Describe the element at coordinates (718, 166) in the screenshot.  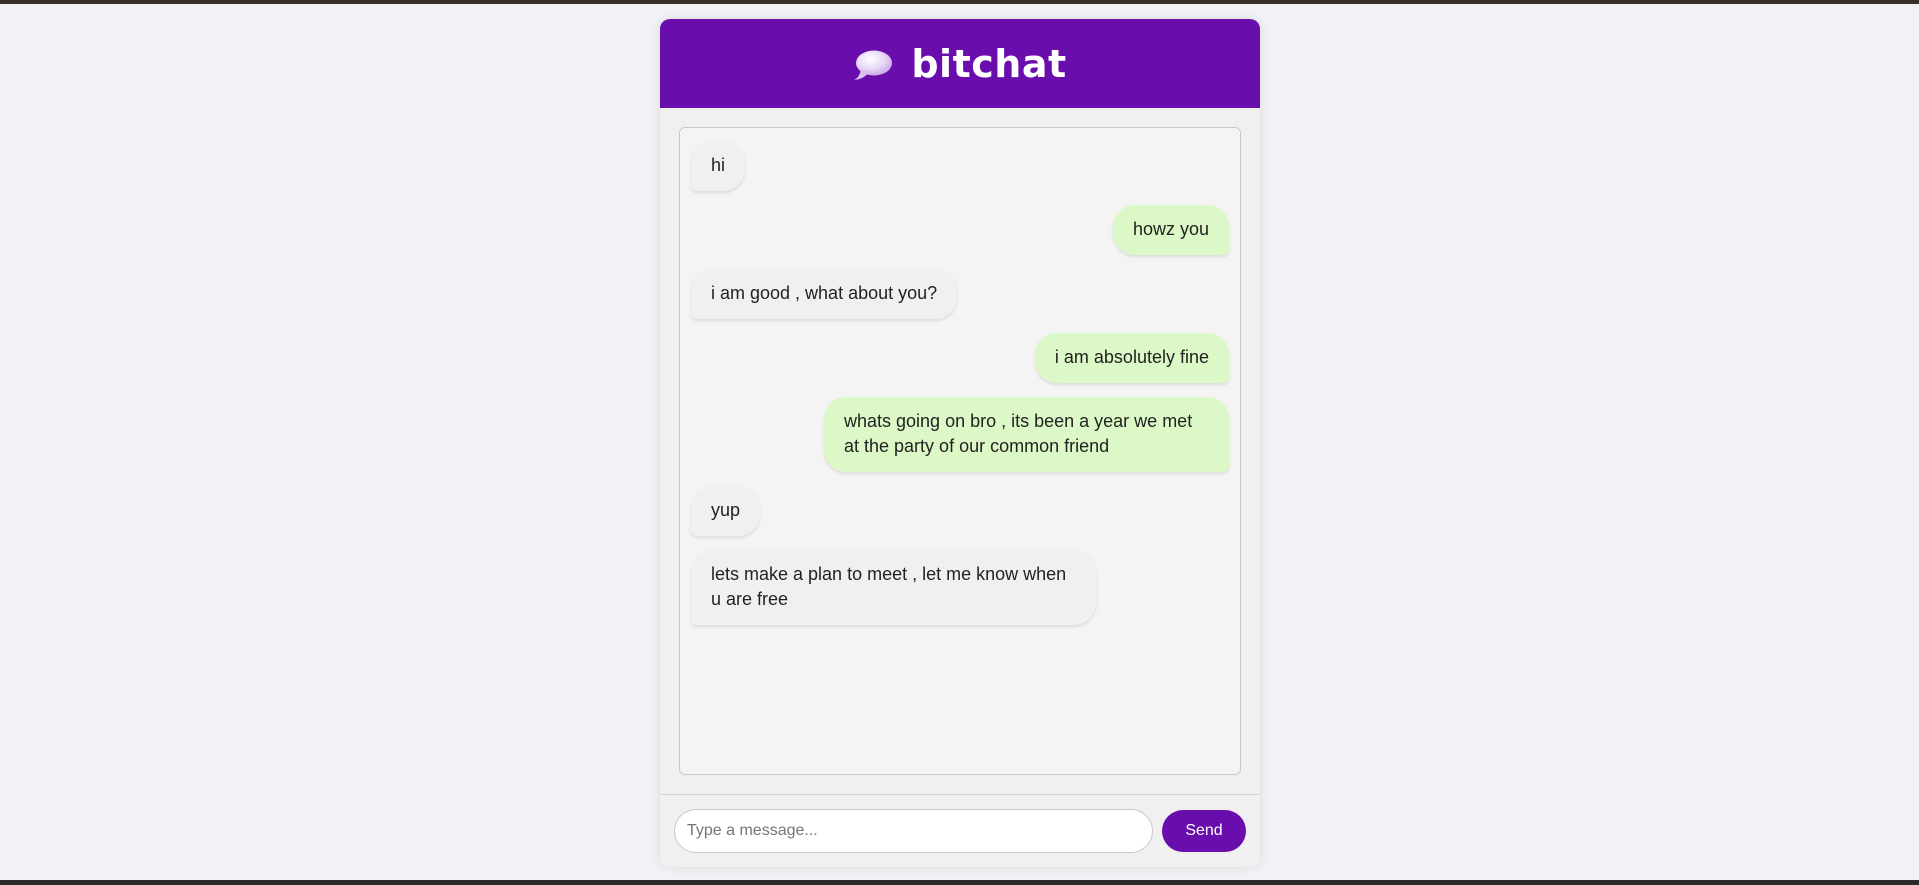
I see `message-bubble-received: hi` at that location.